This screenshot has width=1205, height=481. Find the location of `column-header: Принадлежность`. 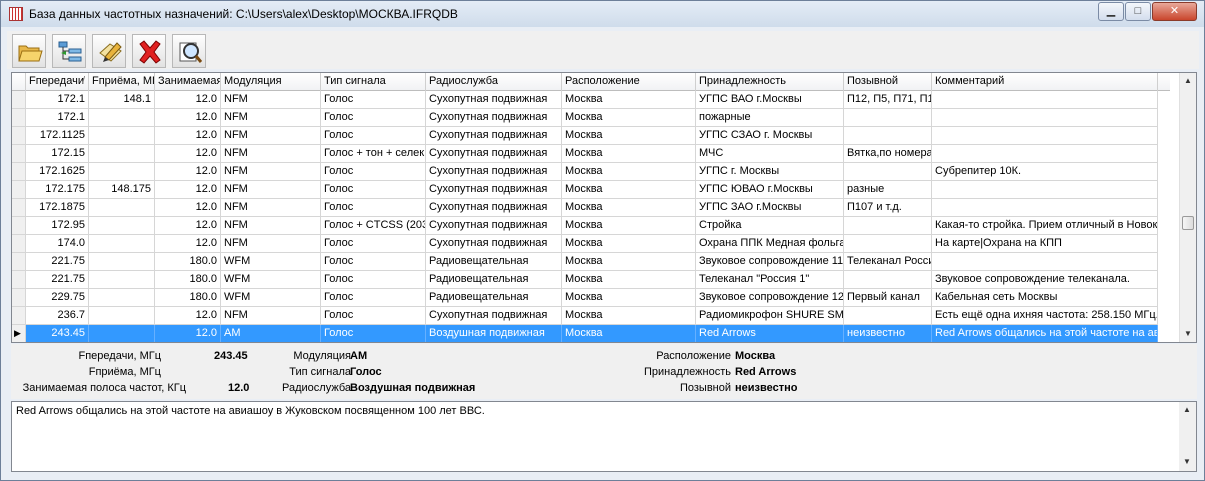

column-header: Принадлежность is located at coordinates (770, 82).